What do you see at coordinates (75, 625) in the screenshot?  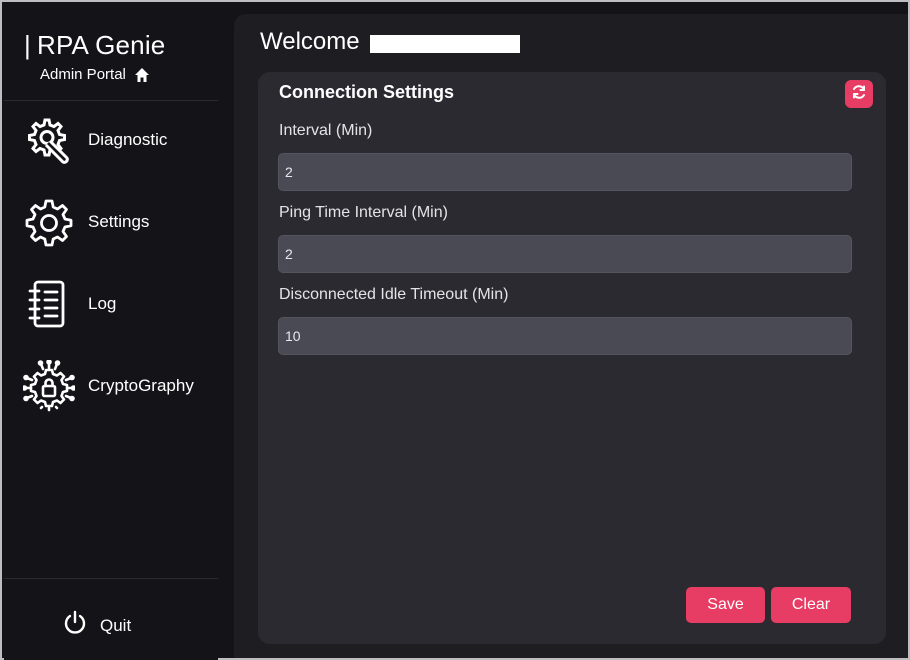 I see `power-icon` at bounding box center [75, 625].